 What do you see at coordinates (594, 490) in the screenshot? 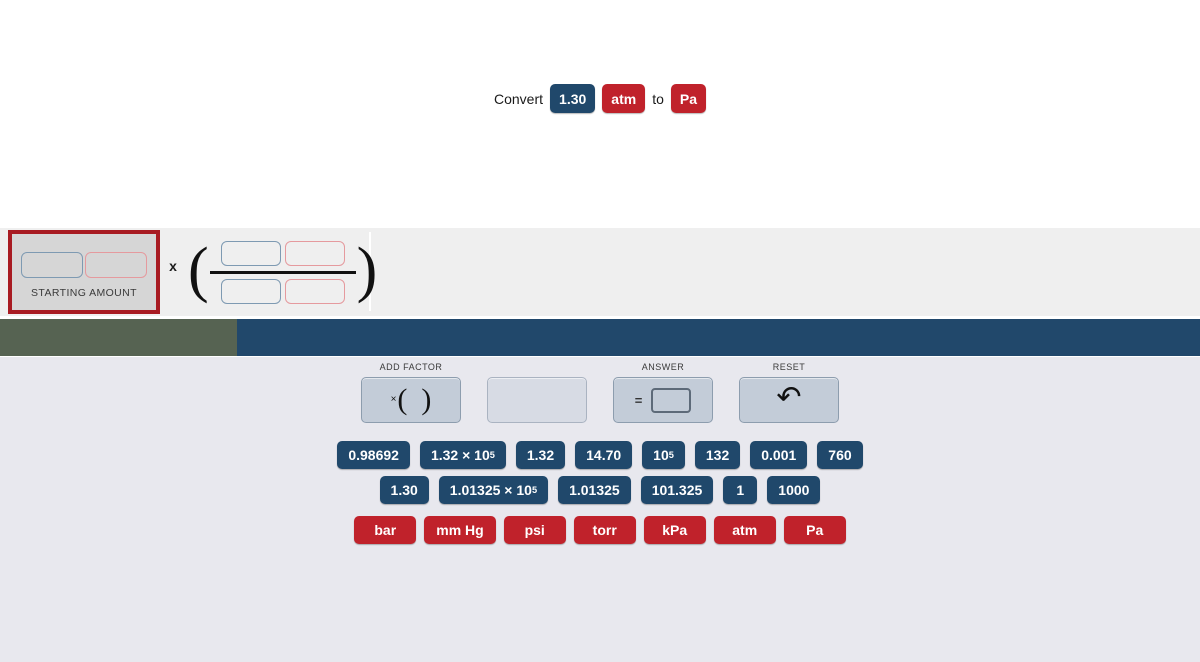
I see `number-tile: 1.01325` at bounding box center [594, 490].